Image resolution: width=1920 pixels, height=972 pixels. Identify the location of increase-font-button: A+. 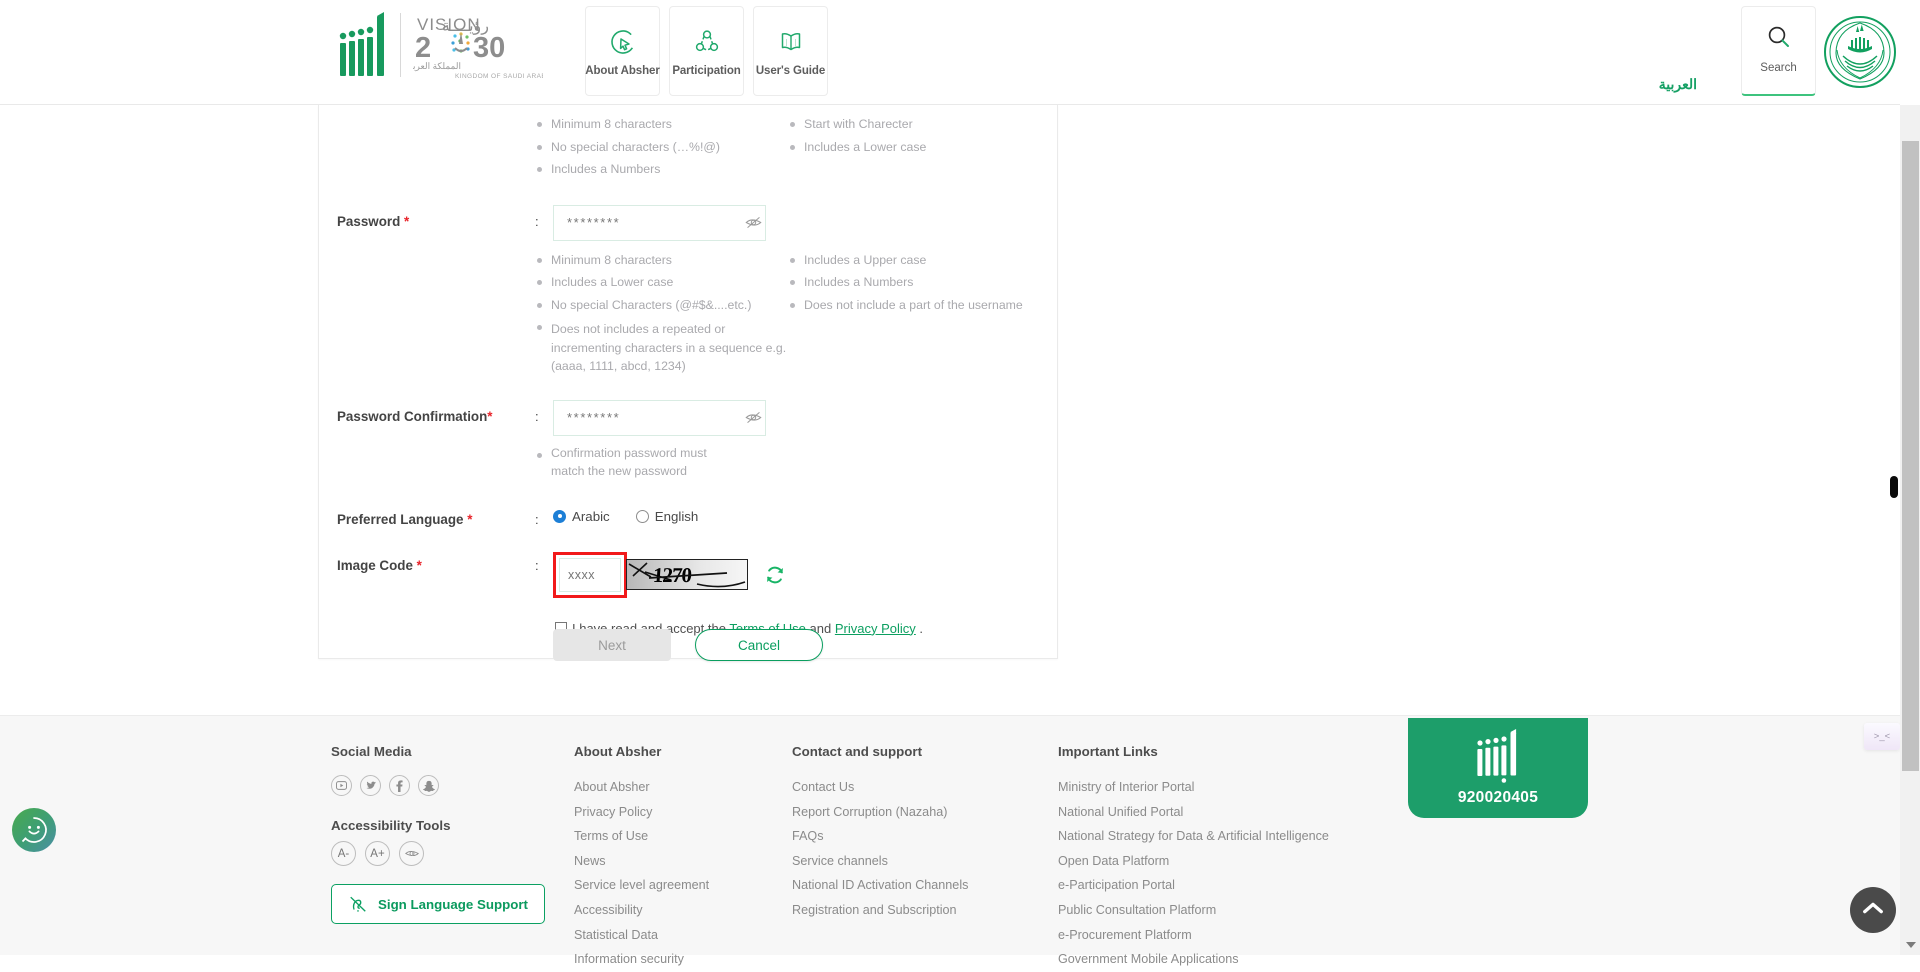
(377, 853).